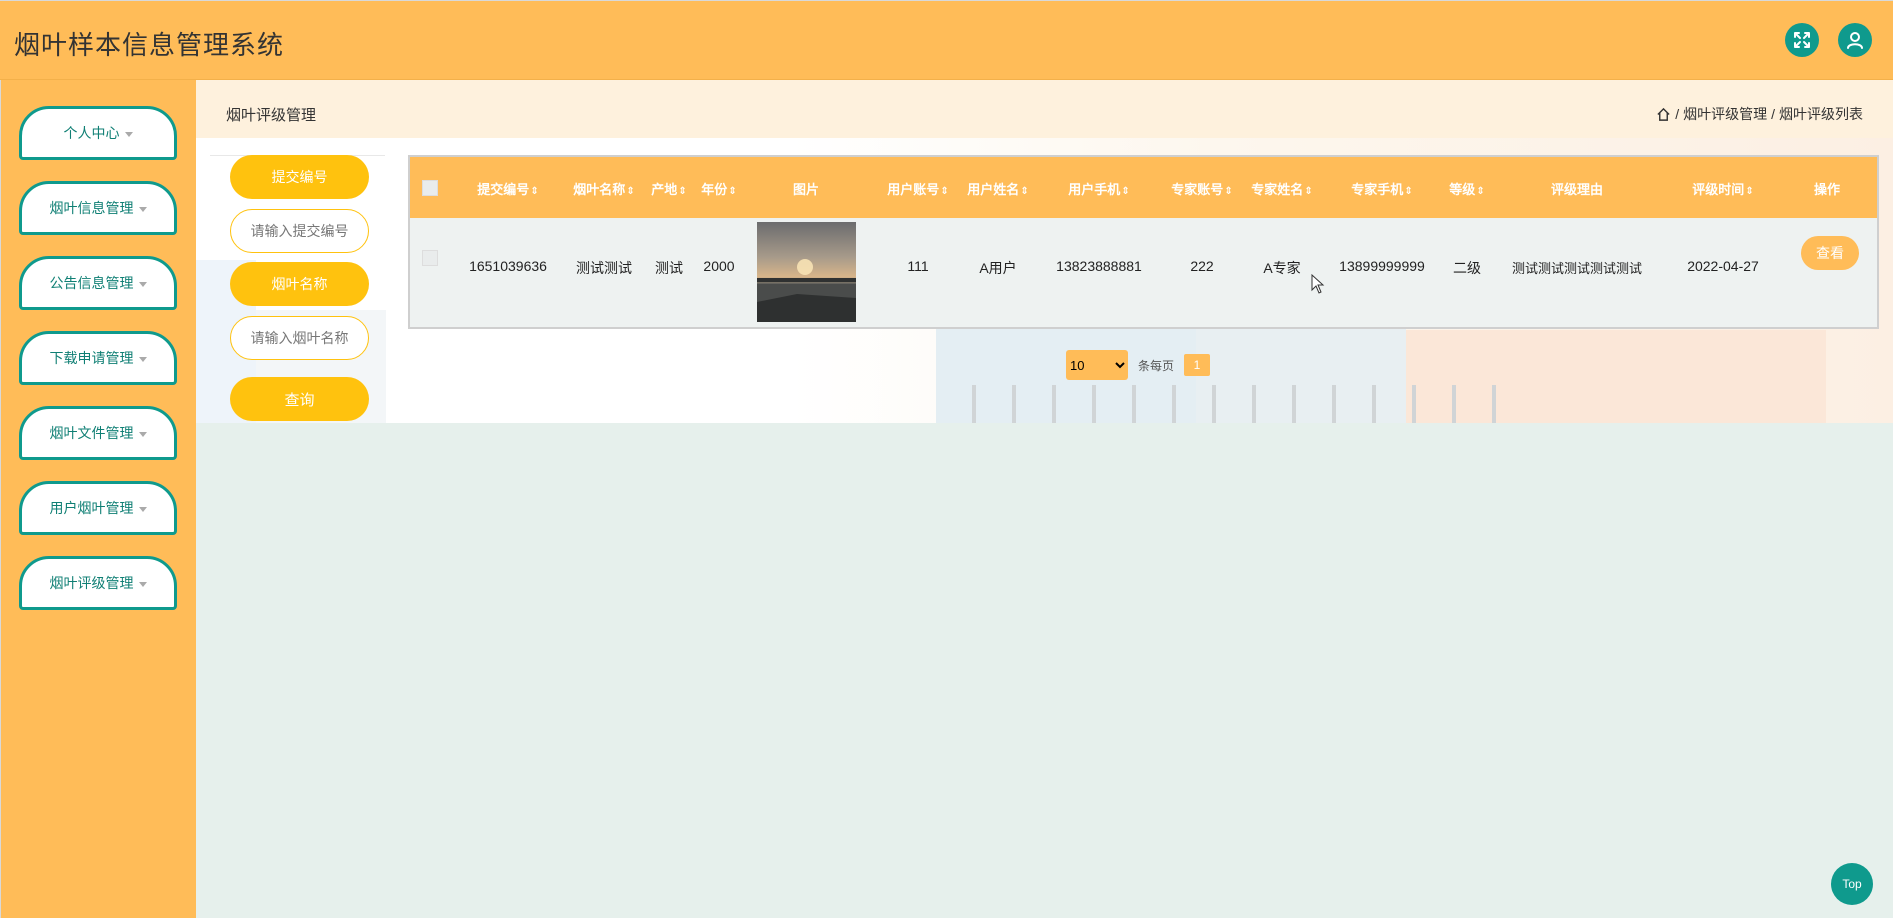  I want to click on tobacco-name-input, so click(299, 338).